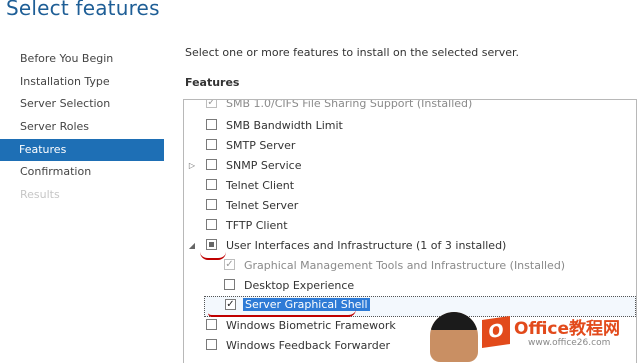 This screenshot has height=363, width=644. Describe the element at coordinates (454, 337) in the screenshot. I see `person-photo` at that location.